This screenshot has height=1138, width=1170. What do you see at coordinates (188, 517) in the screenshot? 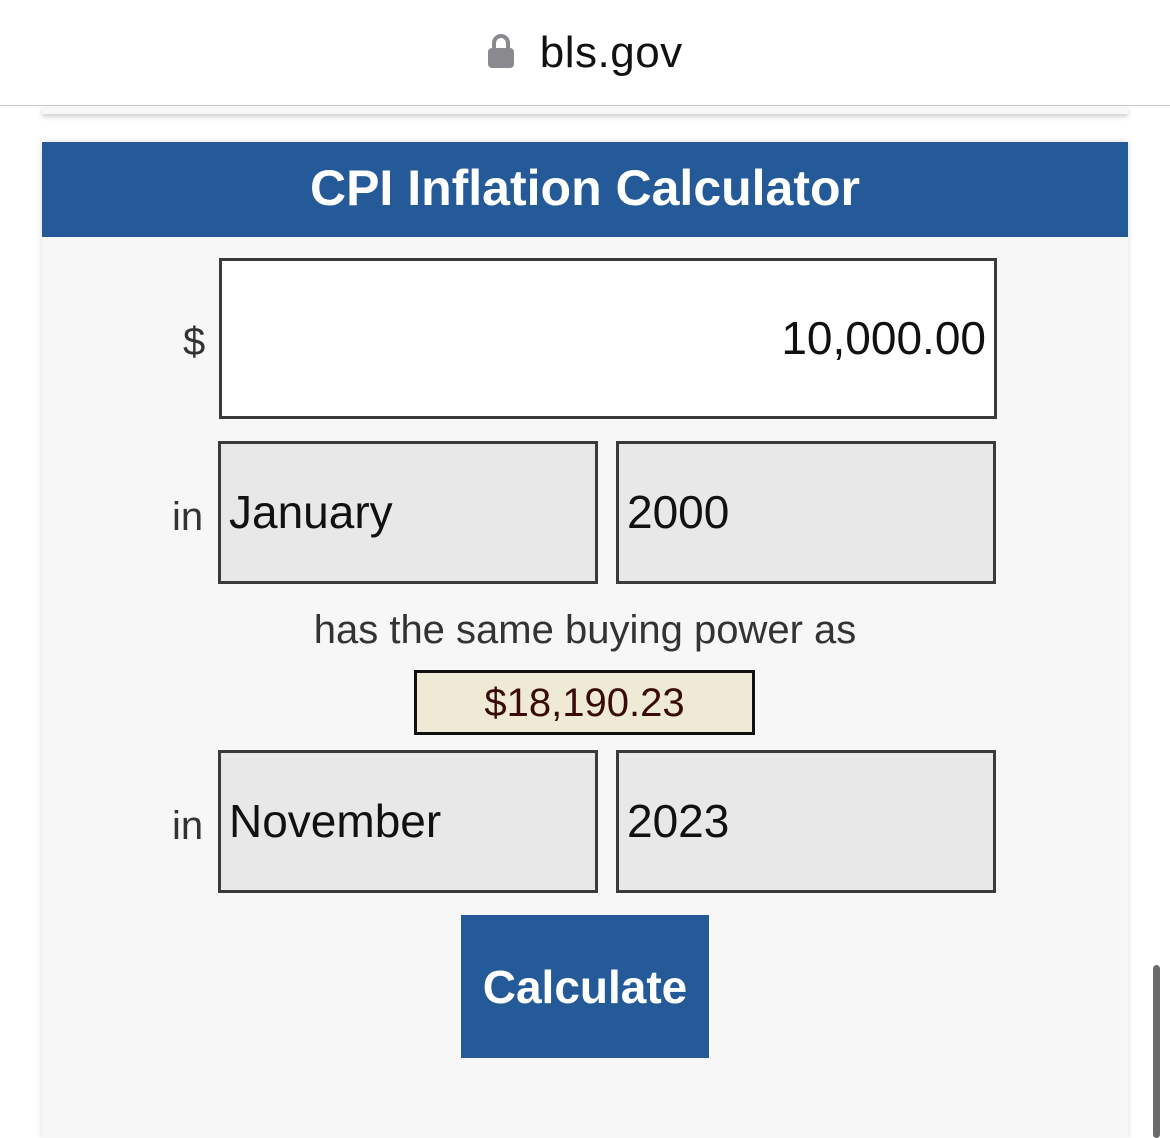
I see `in-label-from: in` at bounding box center [188, 517].